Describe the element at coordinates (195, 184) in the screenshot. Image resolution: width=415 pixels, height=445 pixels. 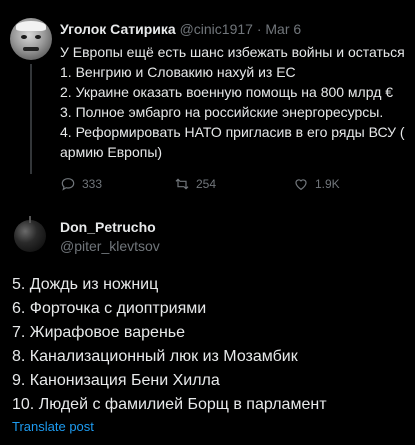
I see `retweet-button: 254` at that location.